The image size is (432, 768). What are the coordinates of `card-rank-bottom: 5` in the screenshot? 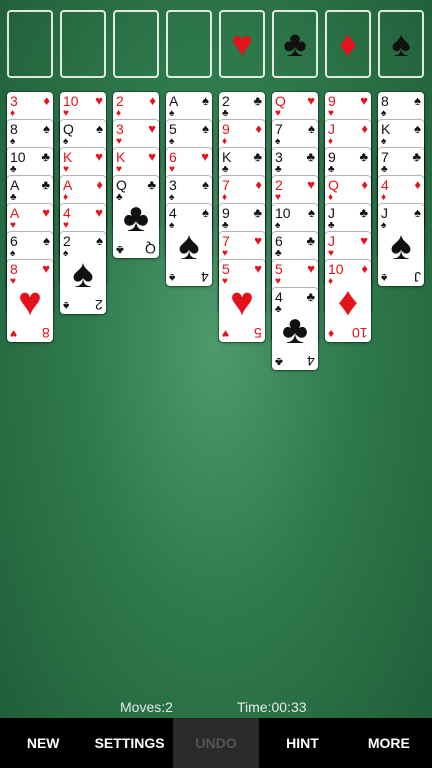 It's located at (258, 333).